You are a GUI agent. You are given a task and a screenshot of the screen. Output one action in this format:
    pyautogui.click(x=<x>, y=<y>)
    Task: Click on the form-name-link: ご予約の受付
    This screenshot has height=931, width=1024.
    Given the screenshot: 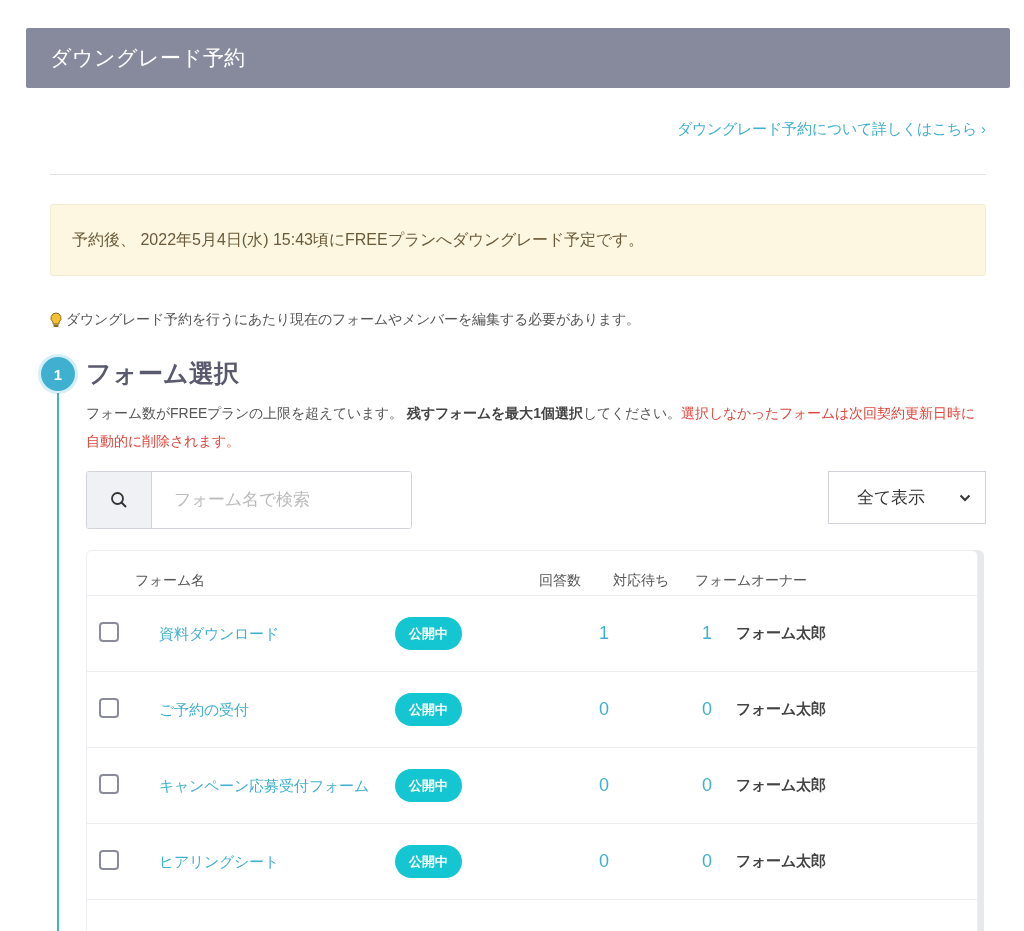 What is the action you would take?
    pyautogui.click(x=204, y=709)
    